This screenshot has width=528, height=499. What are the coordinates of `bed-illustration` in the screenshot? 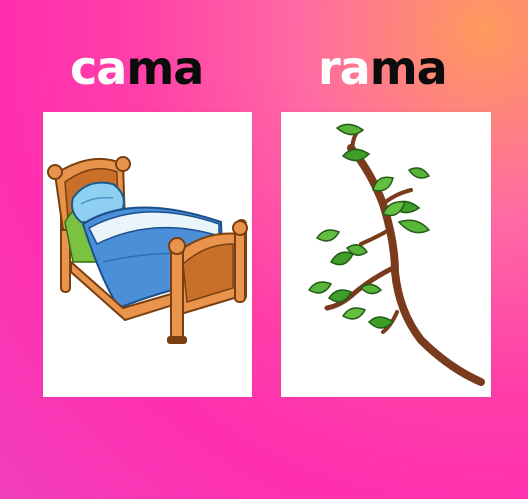 It's located at (147, 250).